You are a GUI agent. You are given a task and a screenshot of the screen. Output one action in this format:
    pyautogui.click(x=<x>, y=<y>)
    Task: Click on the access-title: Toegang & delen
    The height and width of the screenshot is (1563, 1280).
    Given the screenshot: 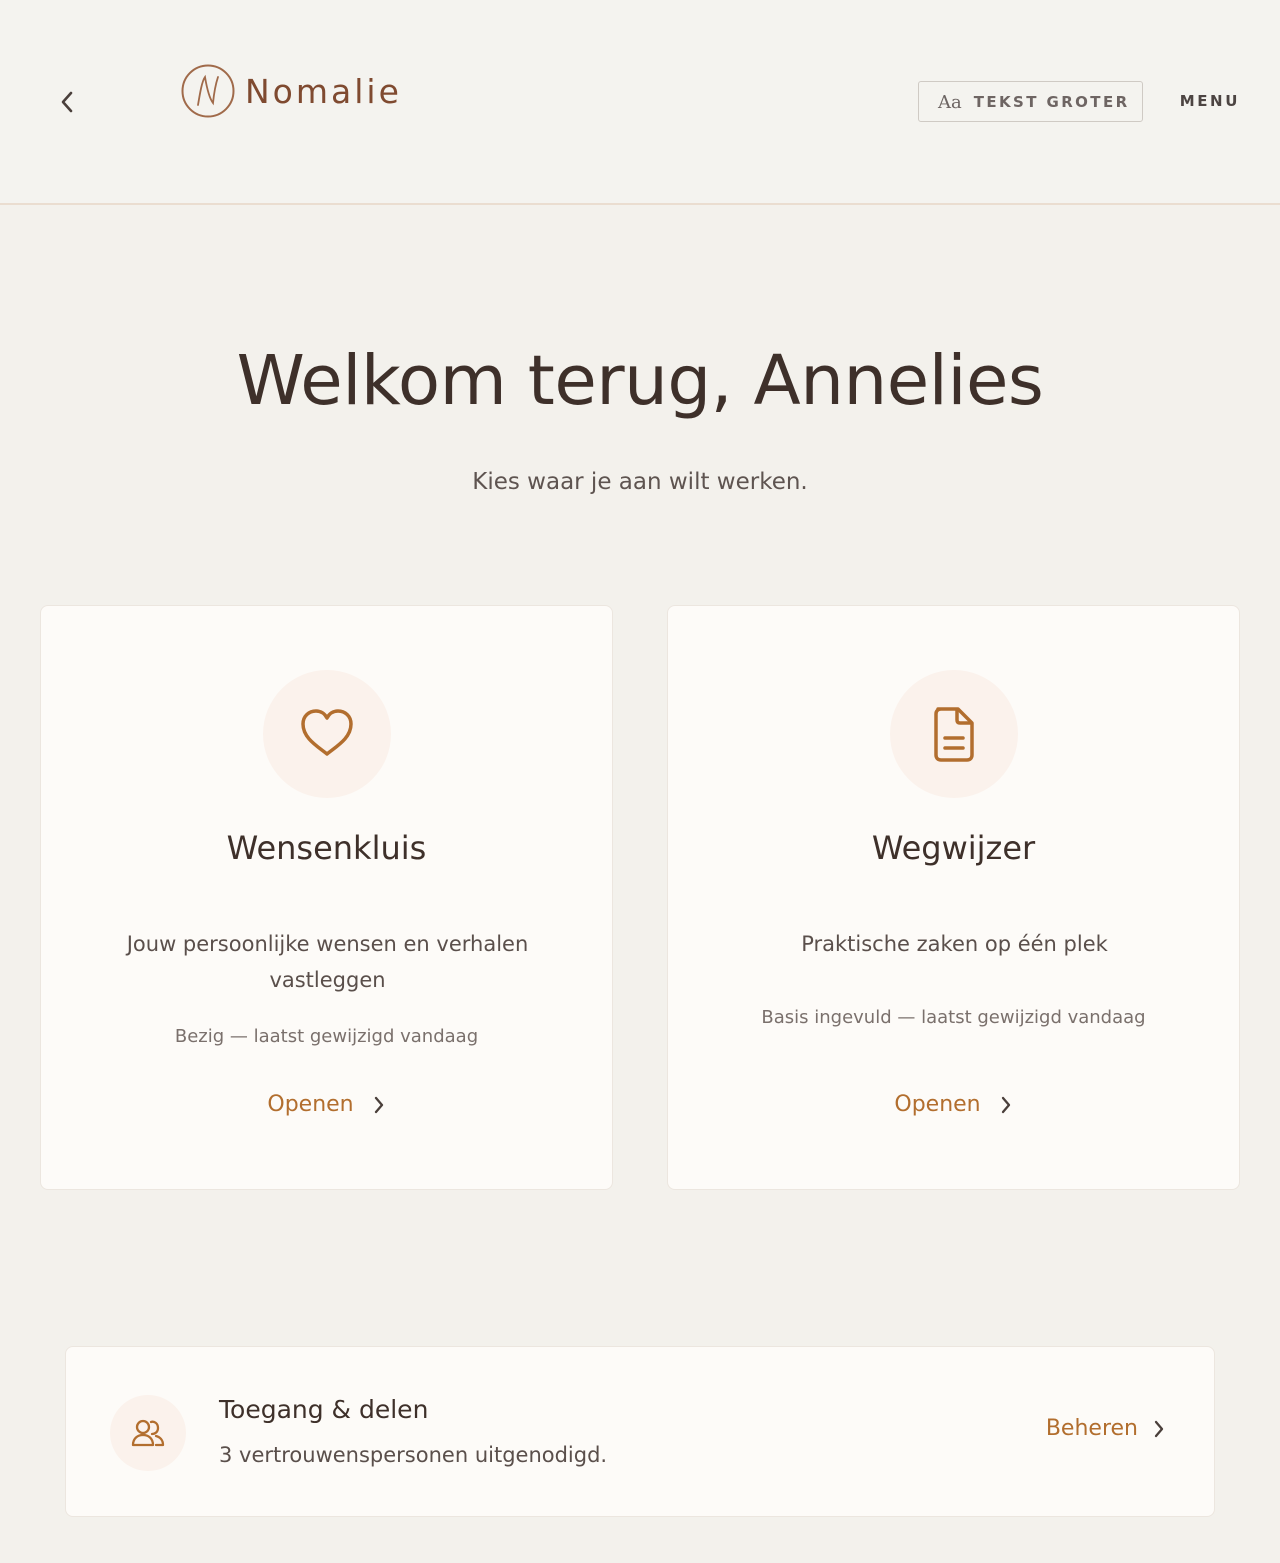 What is the action you would take?
    pyautogui.click(x=324, y=1409)
    